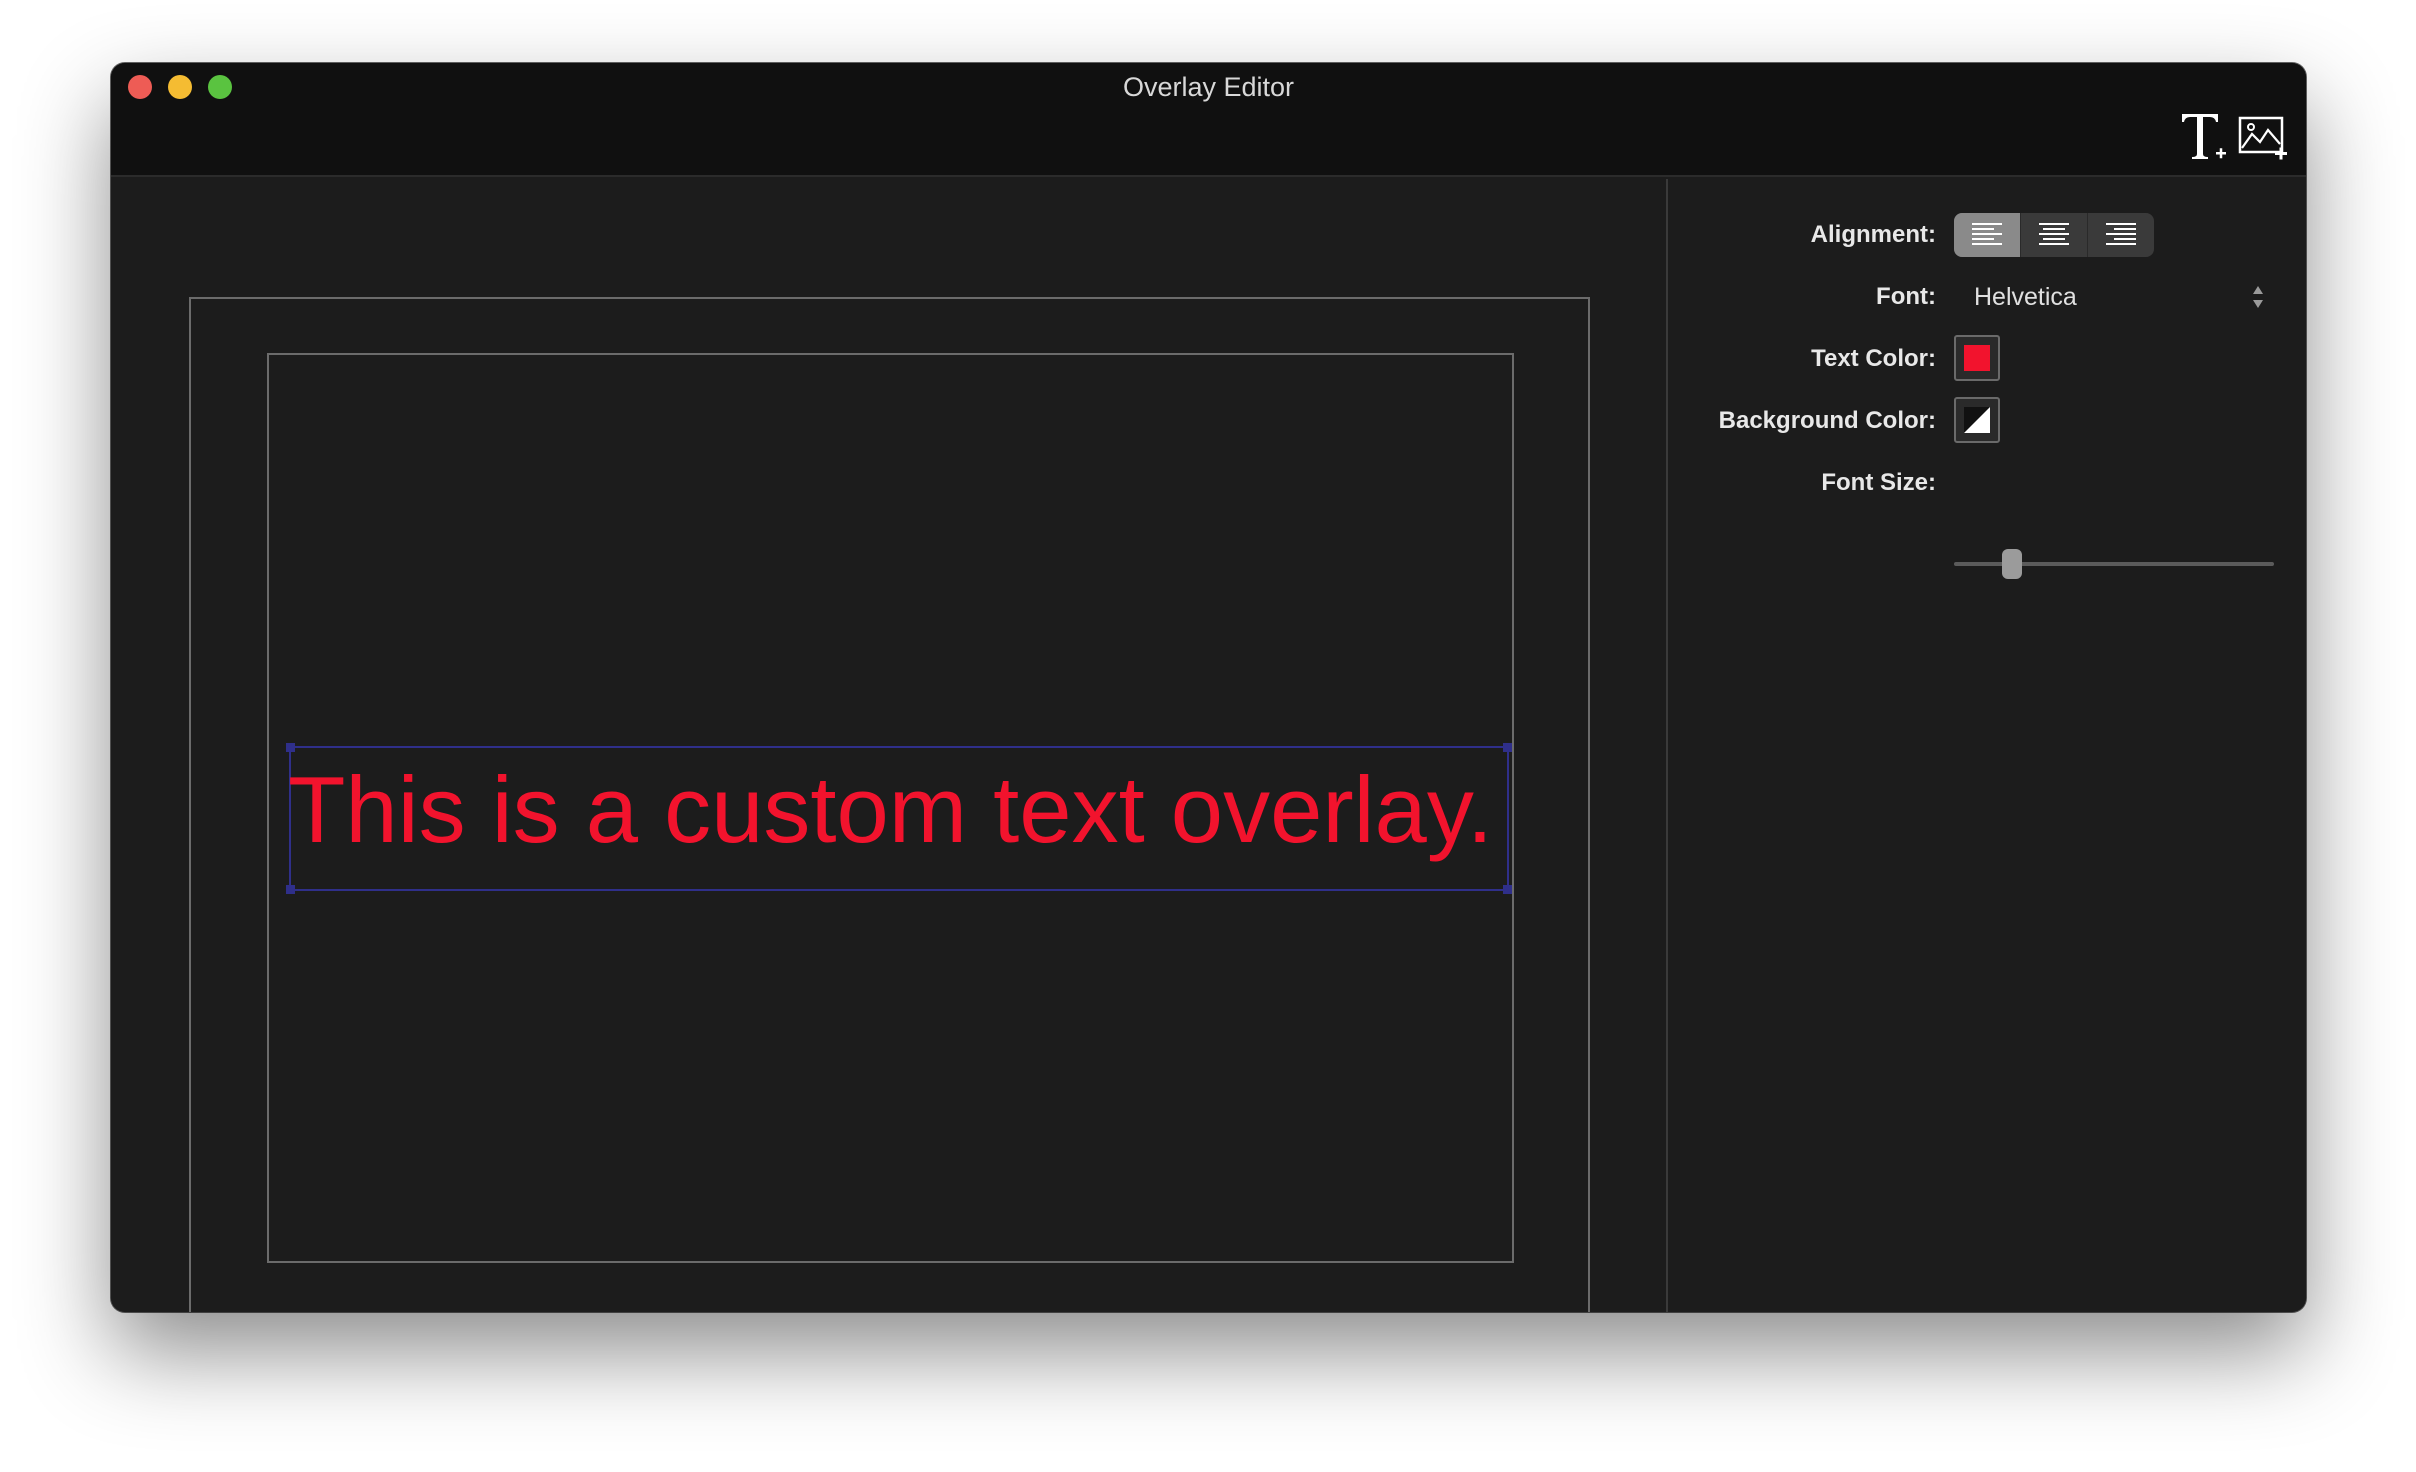  I want to click on background-color-label: Background Color:, so click(1827, 420).